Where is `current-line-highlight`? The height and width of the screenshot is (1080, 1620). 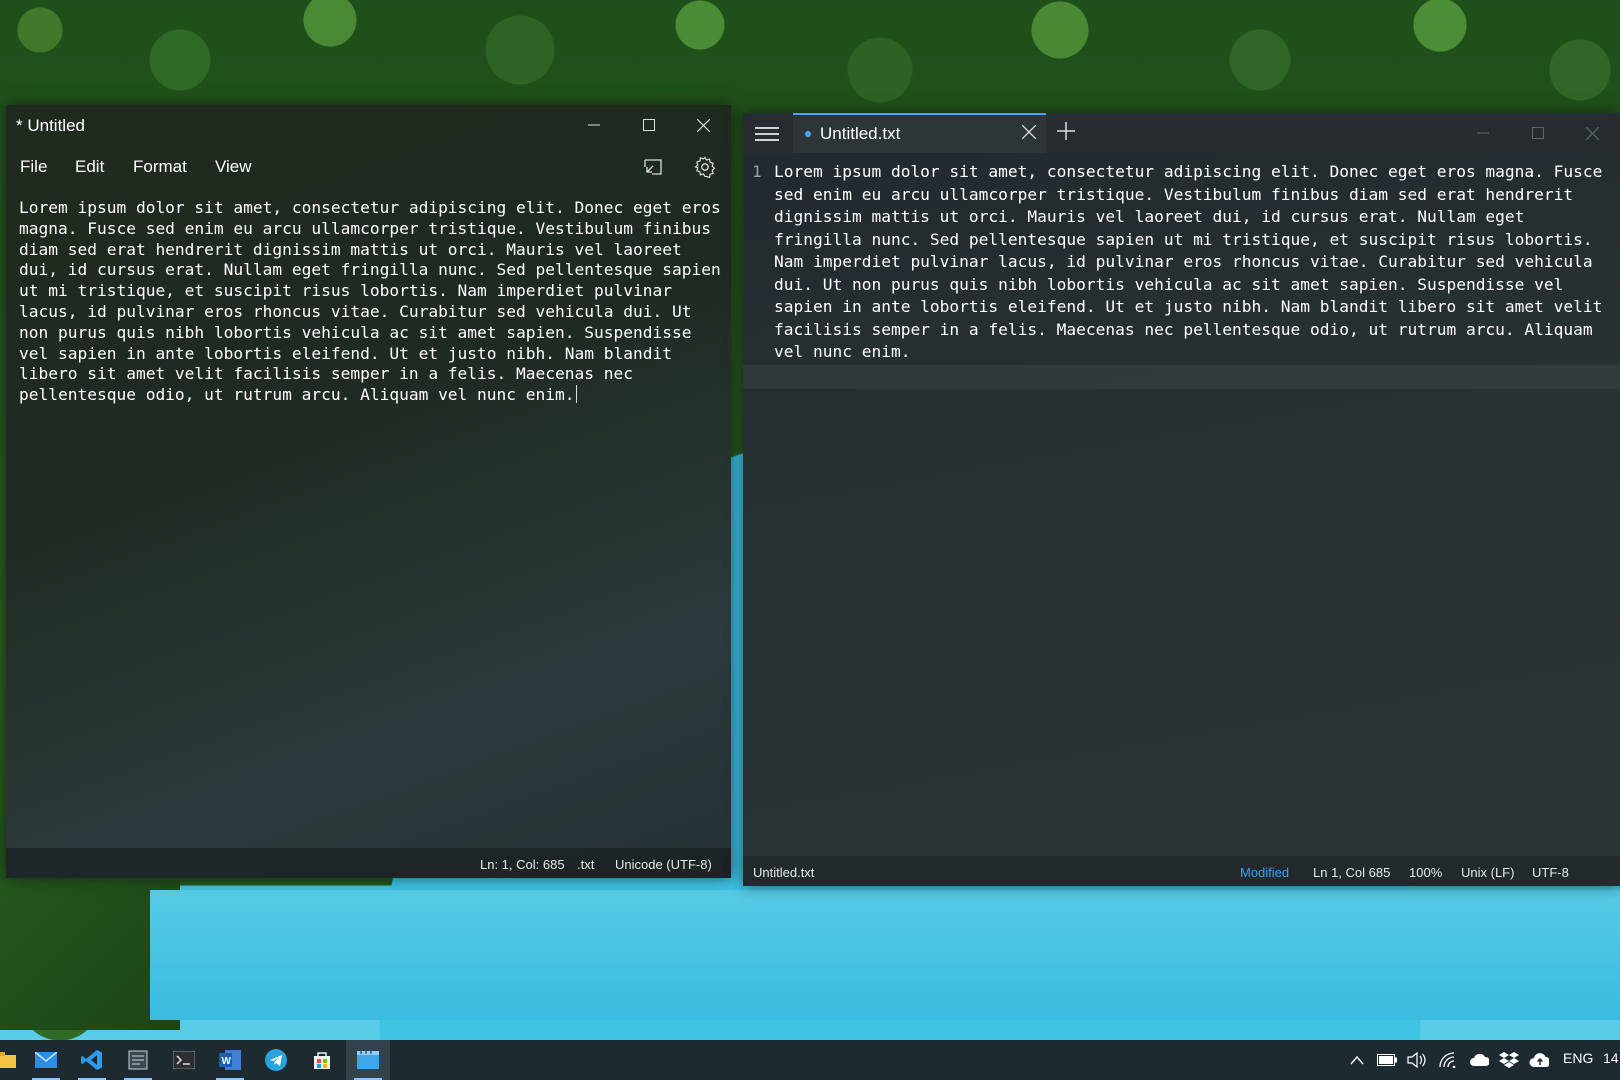 current-line-highlight is located at coordinates (1181, 377).